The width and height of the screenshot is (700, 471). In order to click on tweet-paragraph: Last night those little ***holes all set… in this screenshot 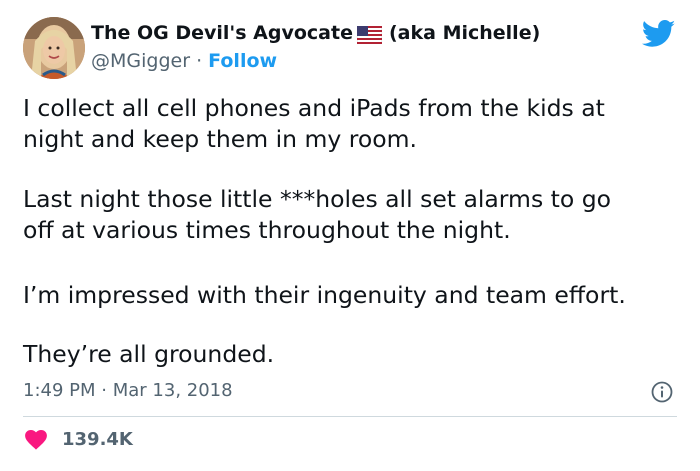, I will do `click(317, 215)`.